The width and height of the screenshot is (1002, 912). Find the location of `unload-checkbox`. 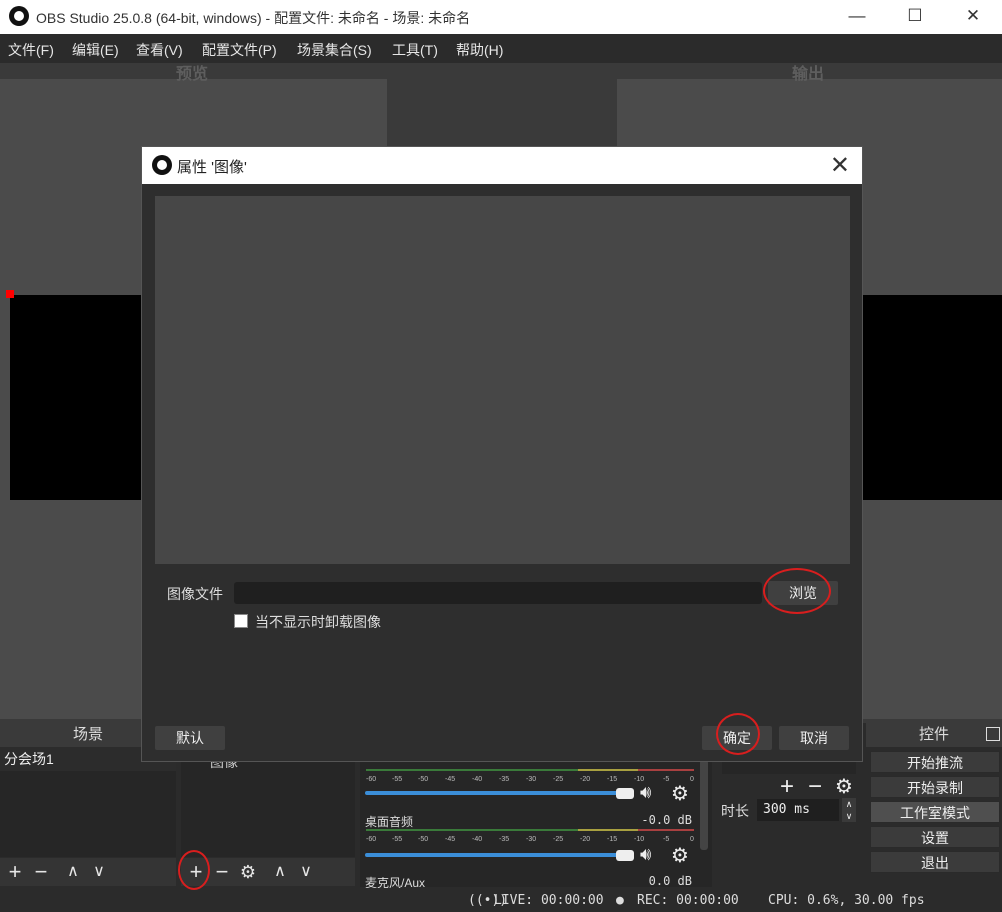

unload-checkbox is located at coordinates (241, 621).